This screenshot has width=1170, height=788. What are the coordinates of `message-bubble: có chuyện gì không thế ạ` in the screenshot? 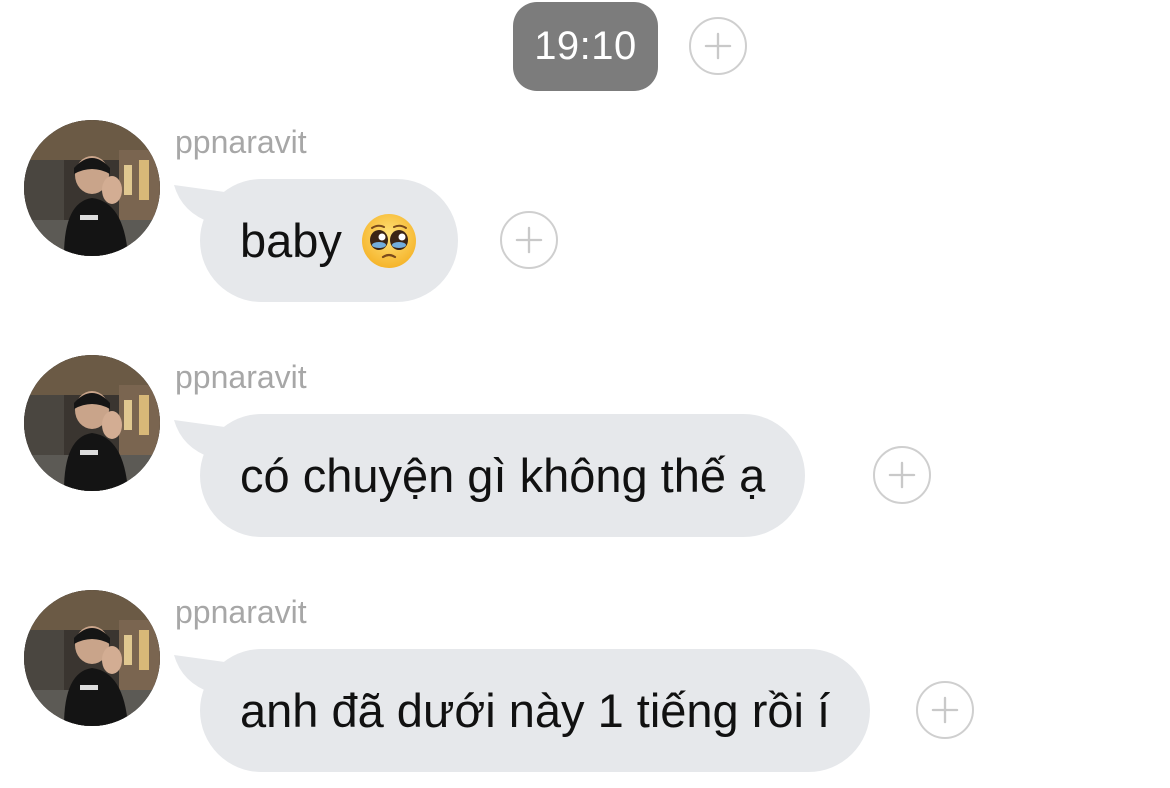 It's located at (503, 475).